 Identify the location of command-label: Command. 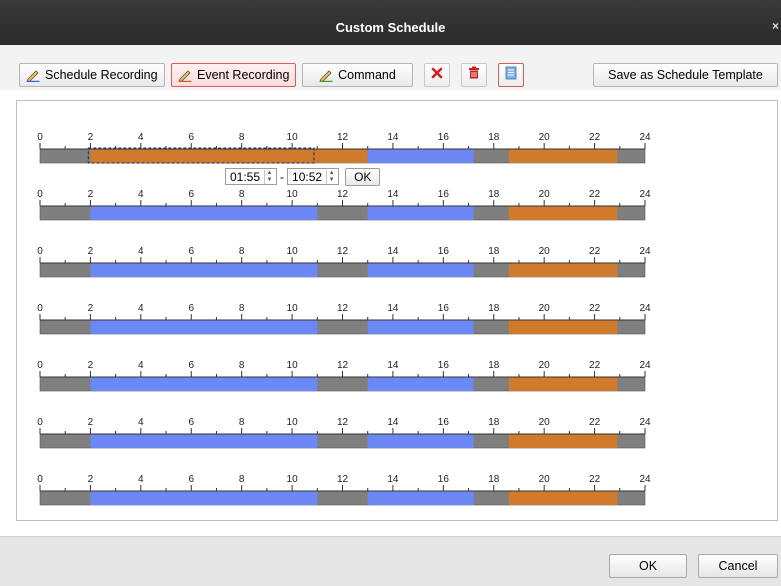
(367, 75).